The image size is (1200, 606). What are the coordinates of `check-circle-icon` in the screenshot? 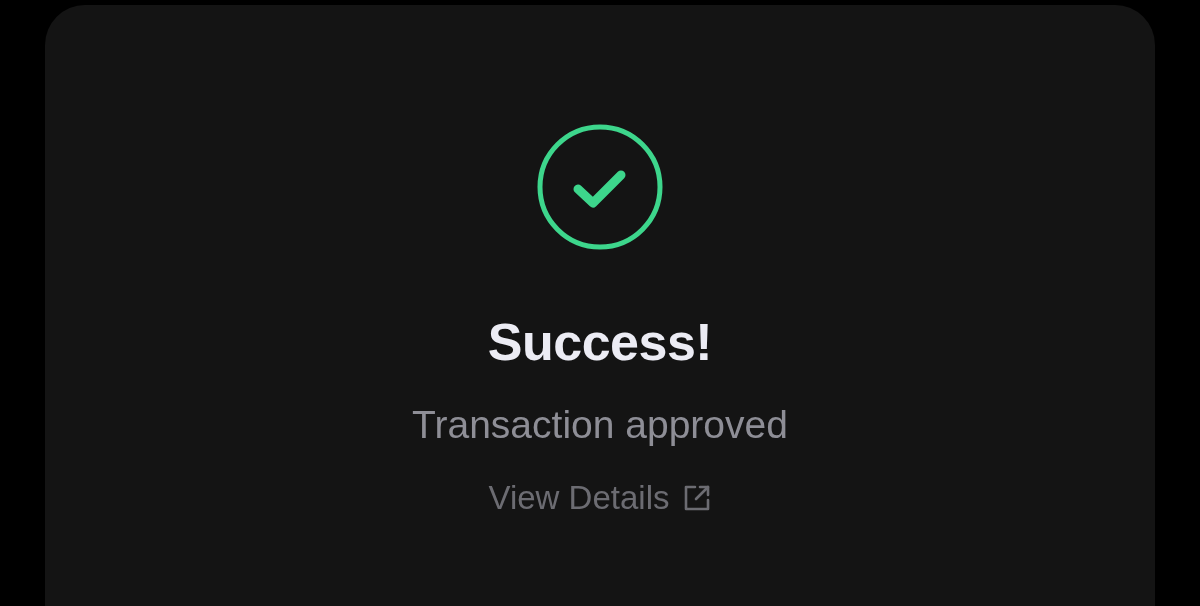 It's located at (600, 187).